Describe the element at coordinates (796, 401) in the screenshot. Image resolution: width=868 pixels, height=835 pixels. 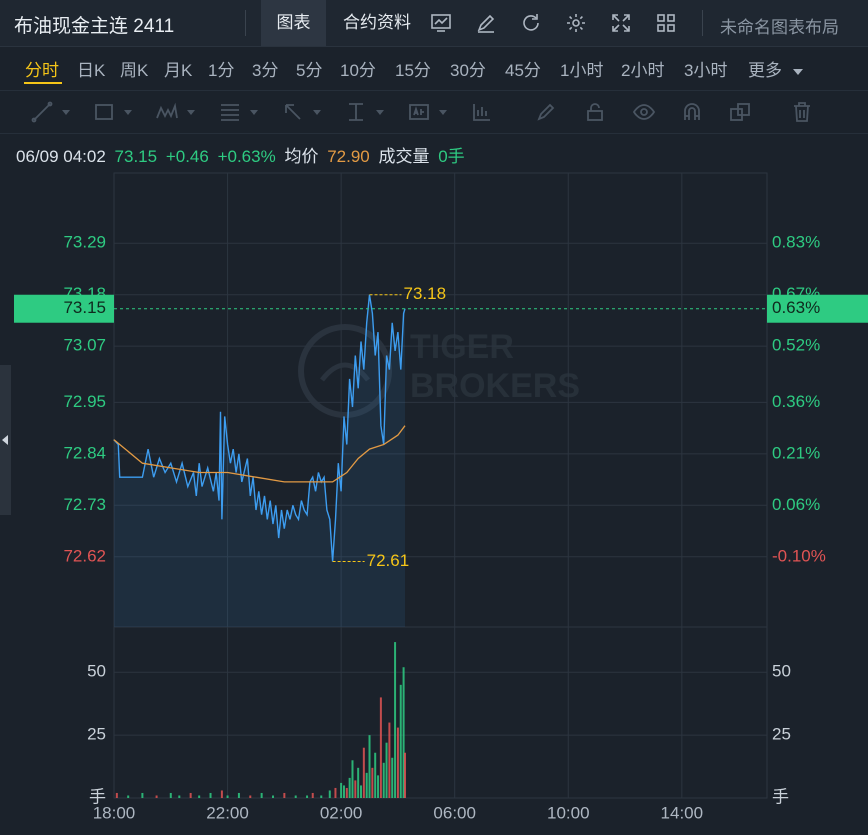
I see `pct-tick-label: 0.36%` at that location.